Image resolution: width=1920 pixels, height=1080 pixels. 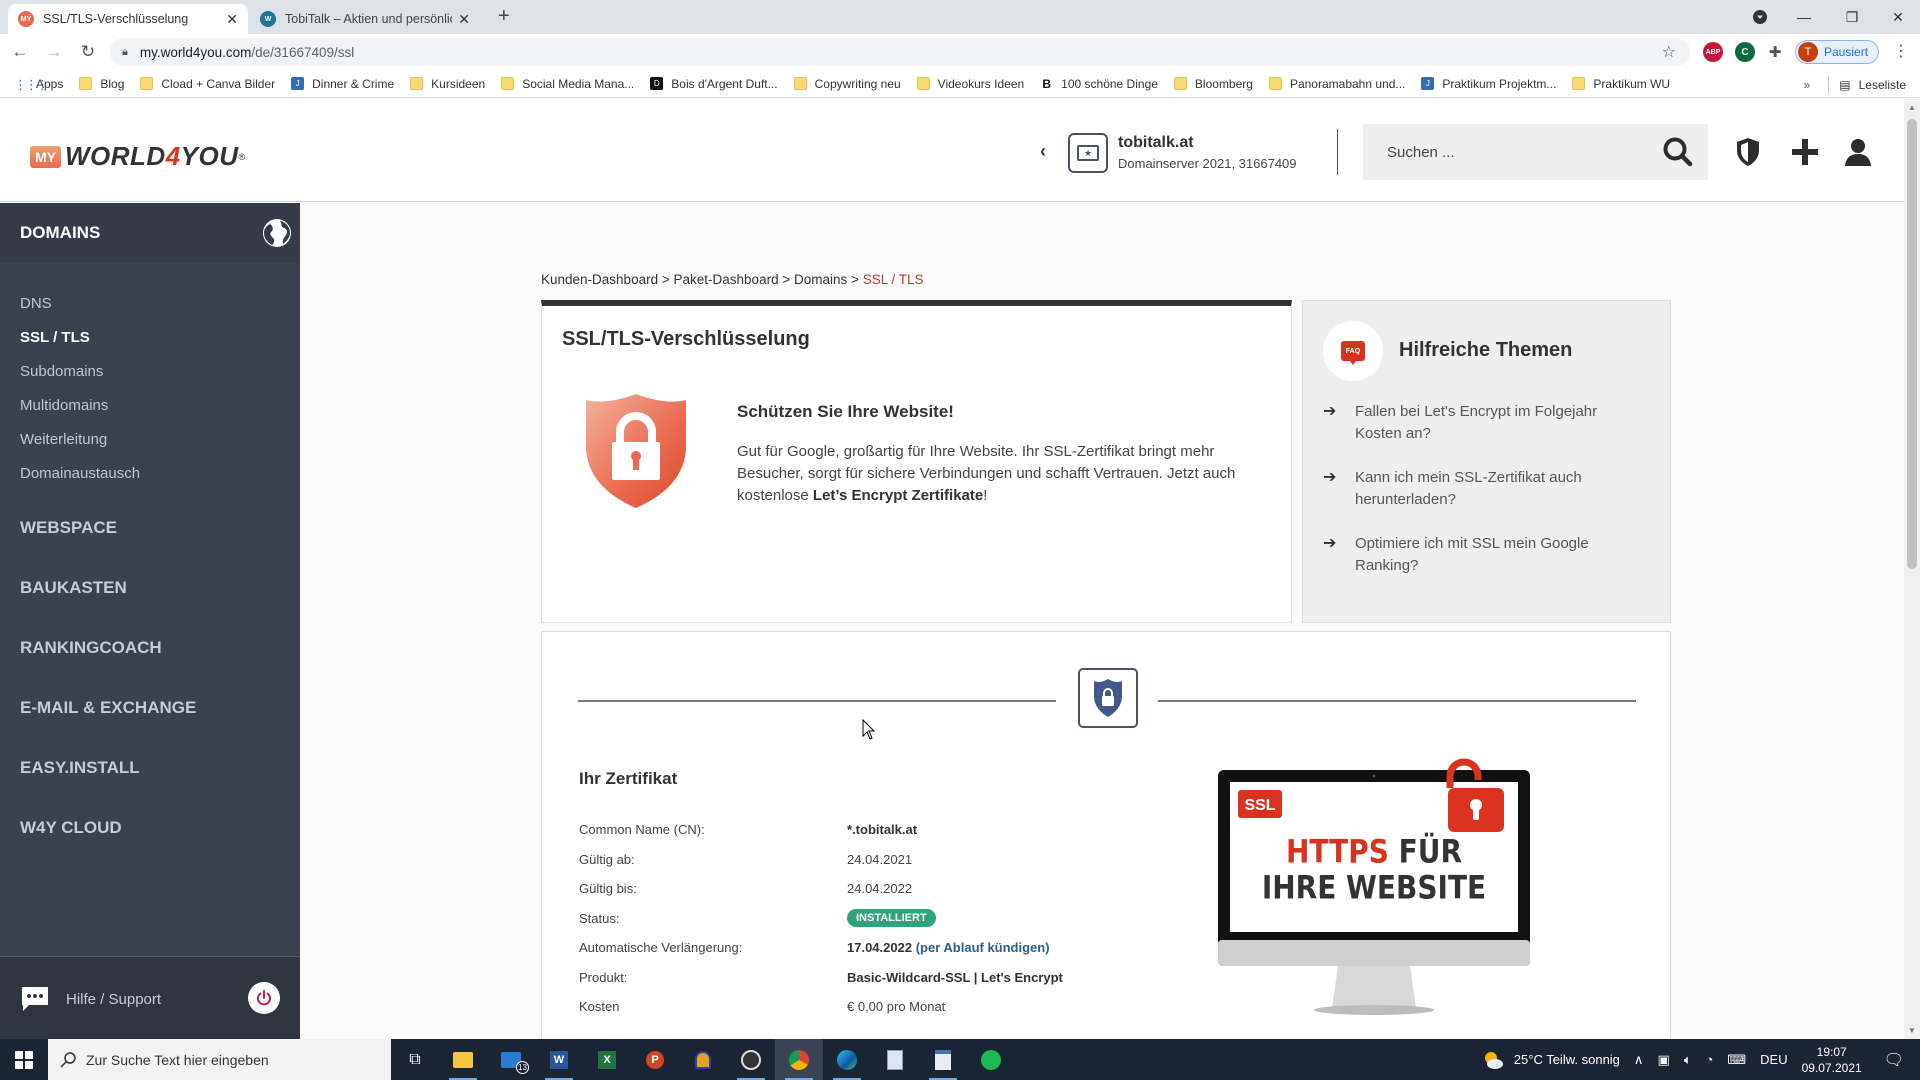 I want to click on grammarly-extension-icon: C, so click(x=1745, y=52).